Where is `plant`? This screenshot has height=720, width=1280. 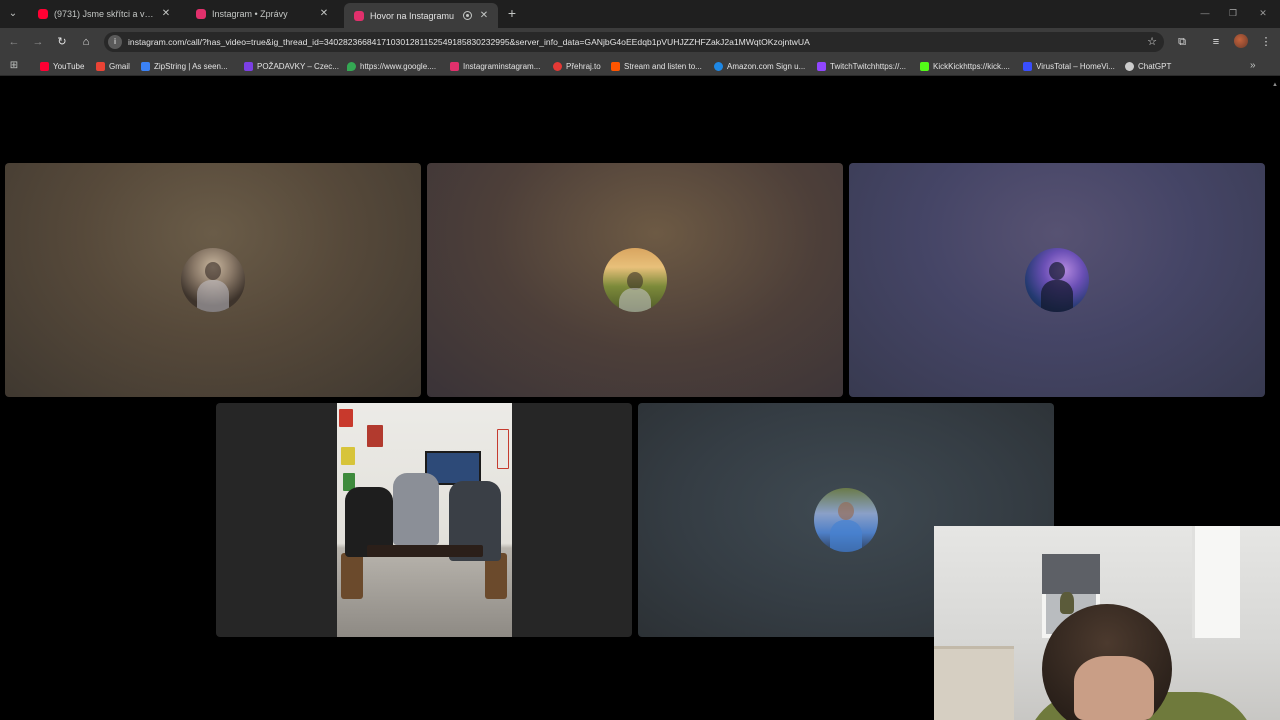
plant is located at coordinates (1067, 603).